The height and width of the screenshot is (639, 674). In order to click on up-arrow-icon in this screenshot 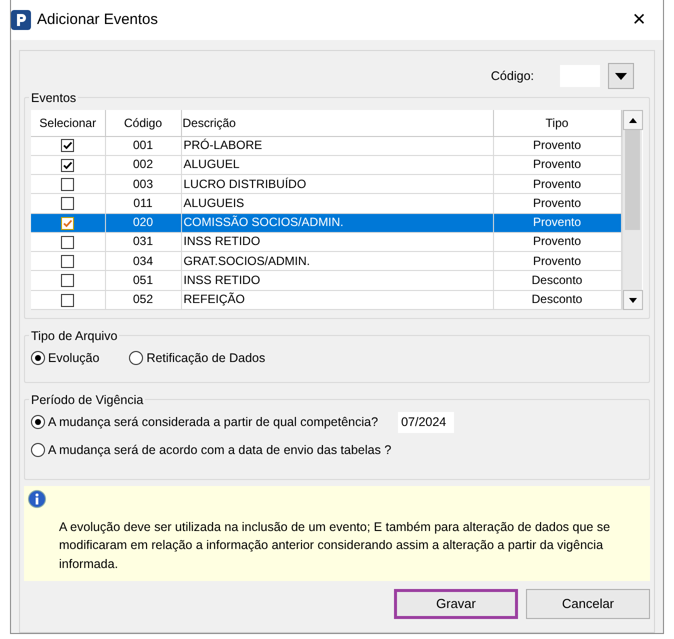, I will do `click(632, 120)`.